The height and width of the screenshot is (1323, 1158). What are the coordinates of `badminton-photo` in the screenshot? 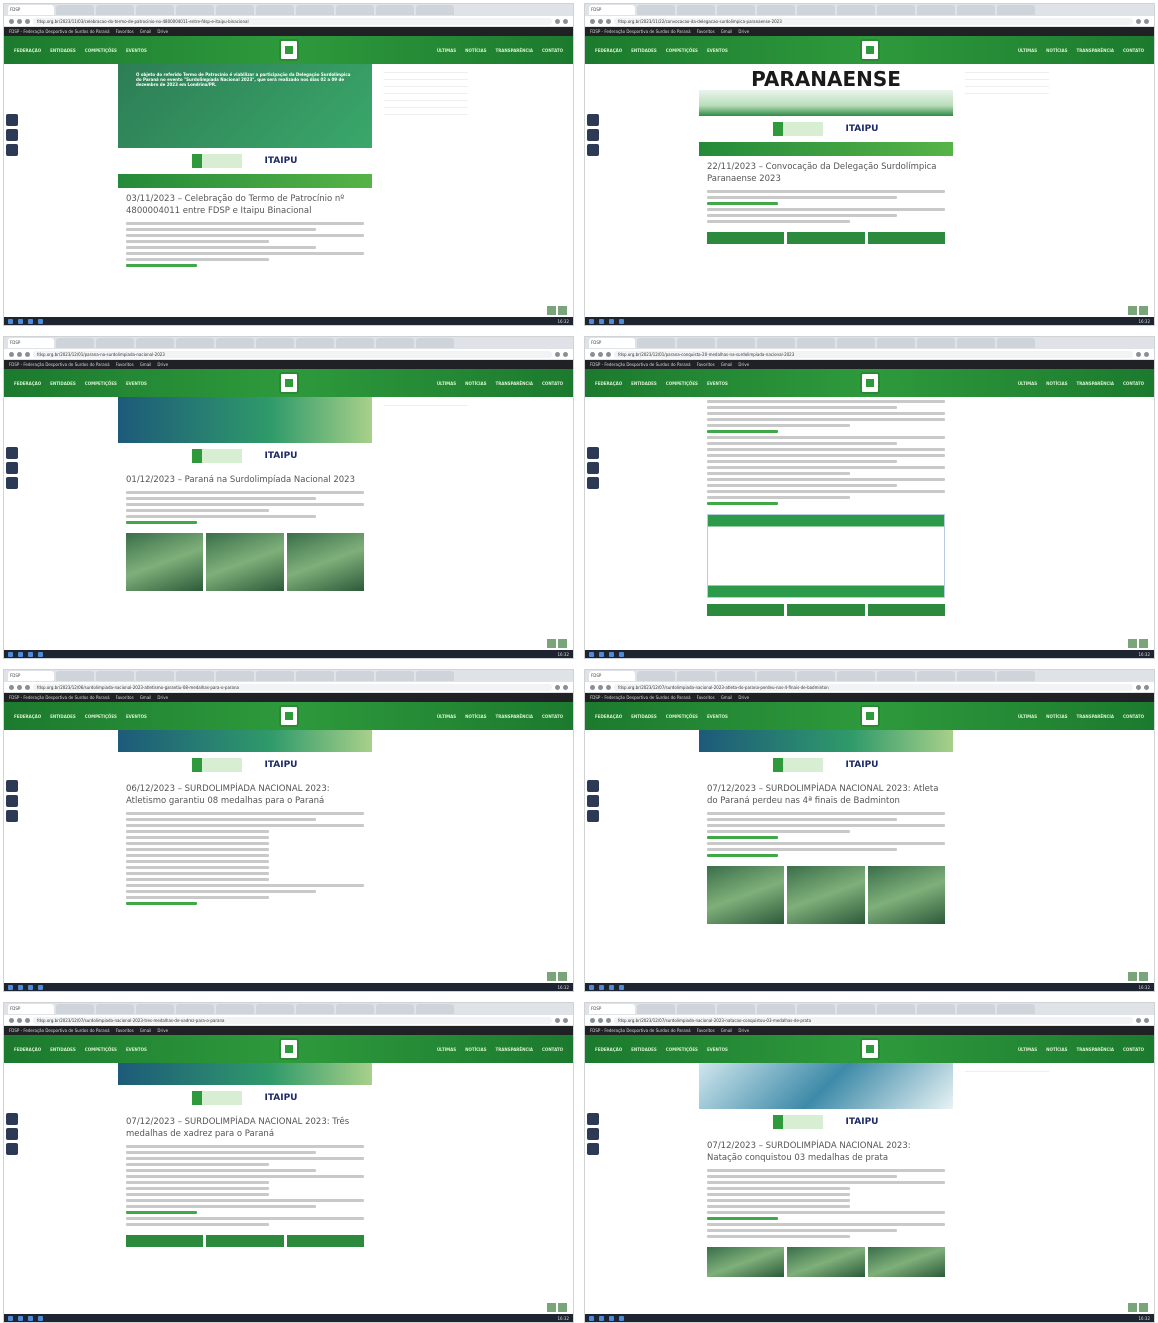 It's located at (826, 895).